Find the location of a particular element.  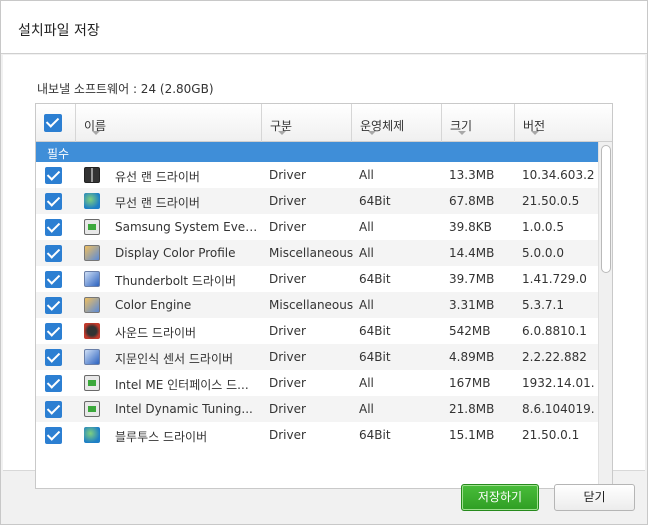

sound-driver-icon is located at coordinates (92, 331).